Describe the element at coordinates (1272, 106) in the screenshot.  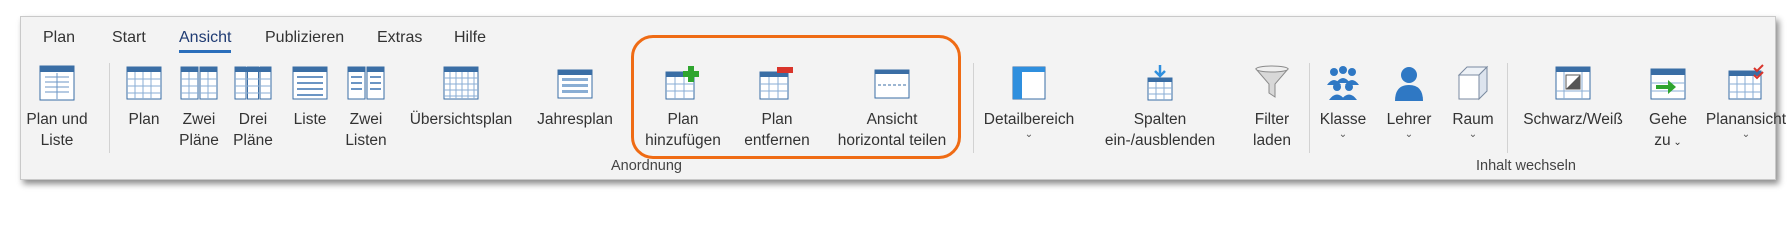
I see `filter-laden-button: Filter laden` at that location.